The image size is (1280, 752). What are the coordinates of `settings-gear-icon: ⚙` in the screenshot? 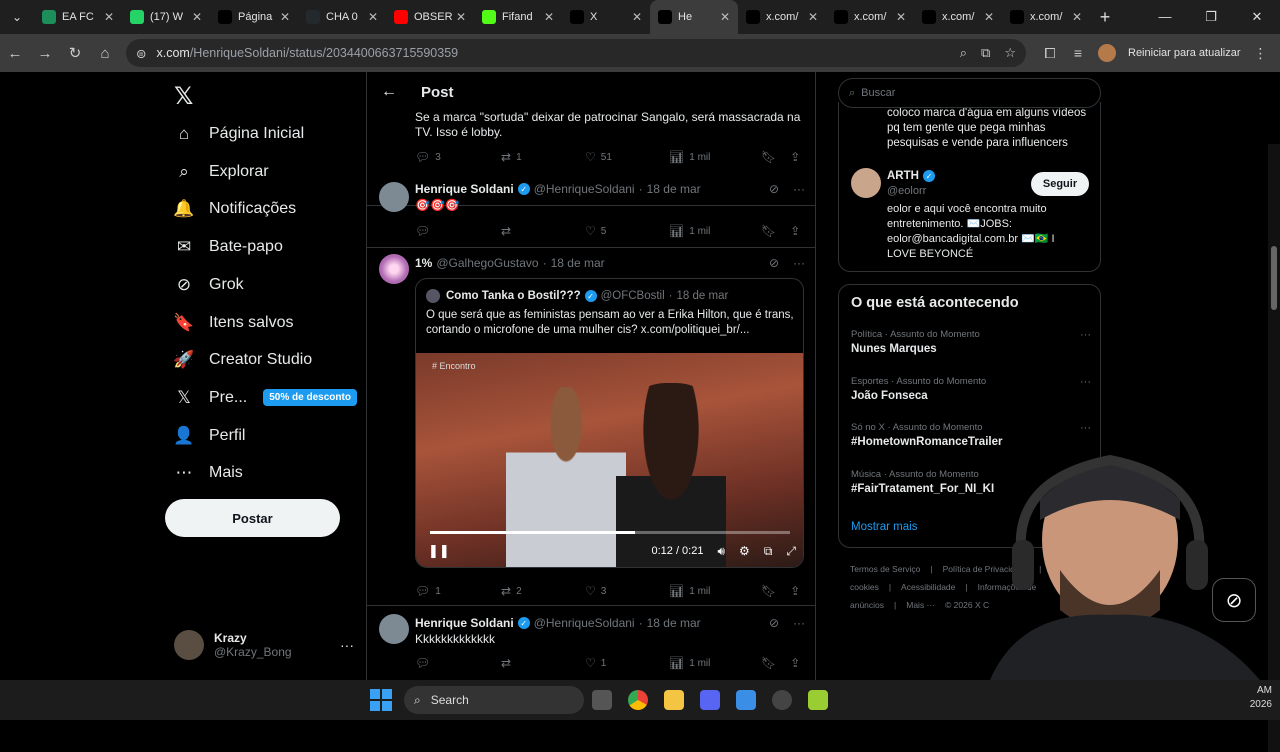 It's located at (744, 551).